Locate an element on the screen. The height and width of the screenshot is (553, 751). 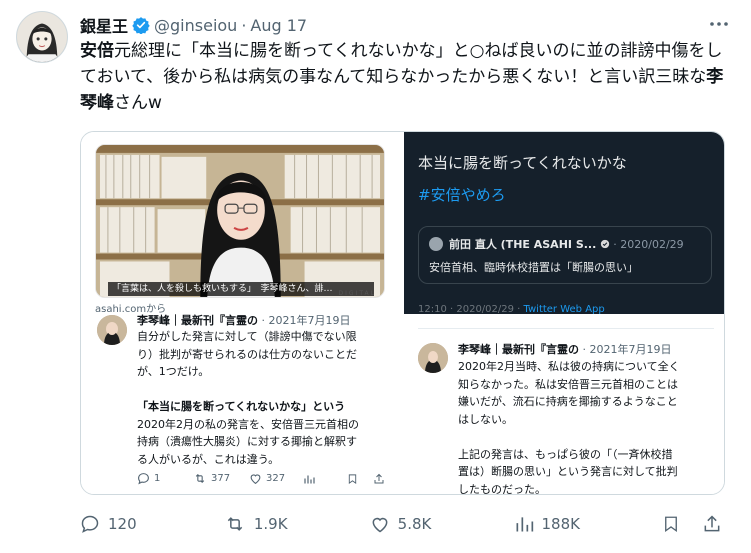
quote-line: したものだった。 is located at coordinates (502, 488).